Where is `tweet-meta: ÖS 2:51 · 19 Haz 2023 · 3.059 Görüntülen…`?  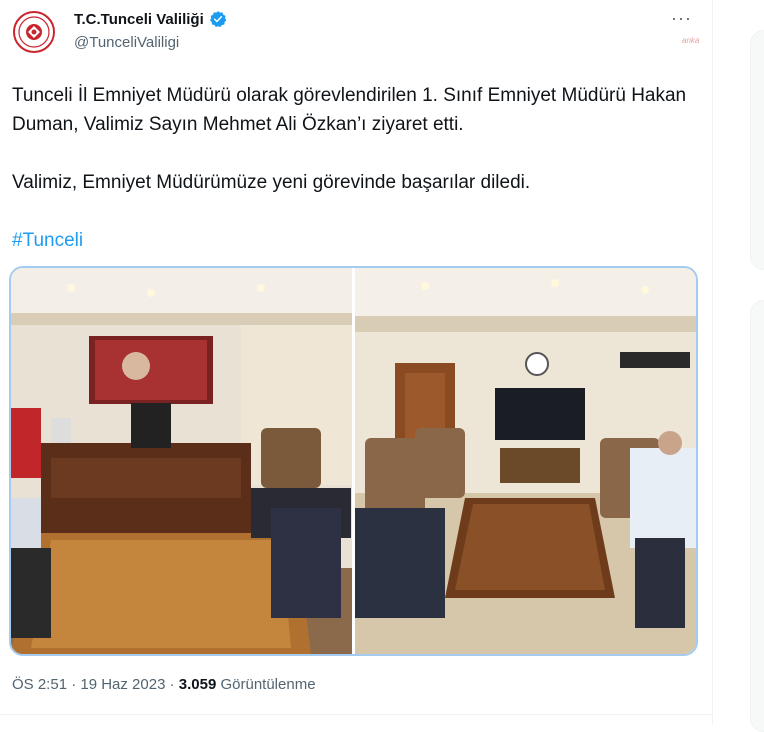
tweet-meta: ÖS 2:51 · 19 Haz 2023 · 3.059 Görüntülen… is located at coordinates (164, 684).